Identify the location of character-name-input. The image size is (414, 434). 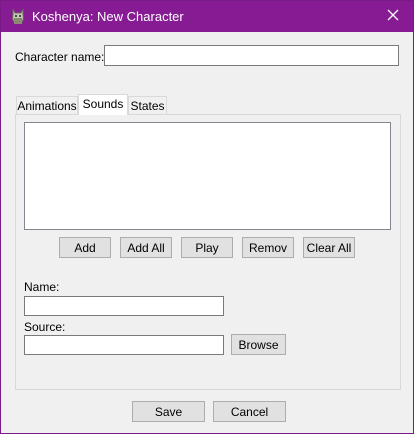
(251, 55).